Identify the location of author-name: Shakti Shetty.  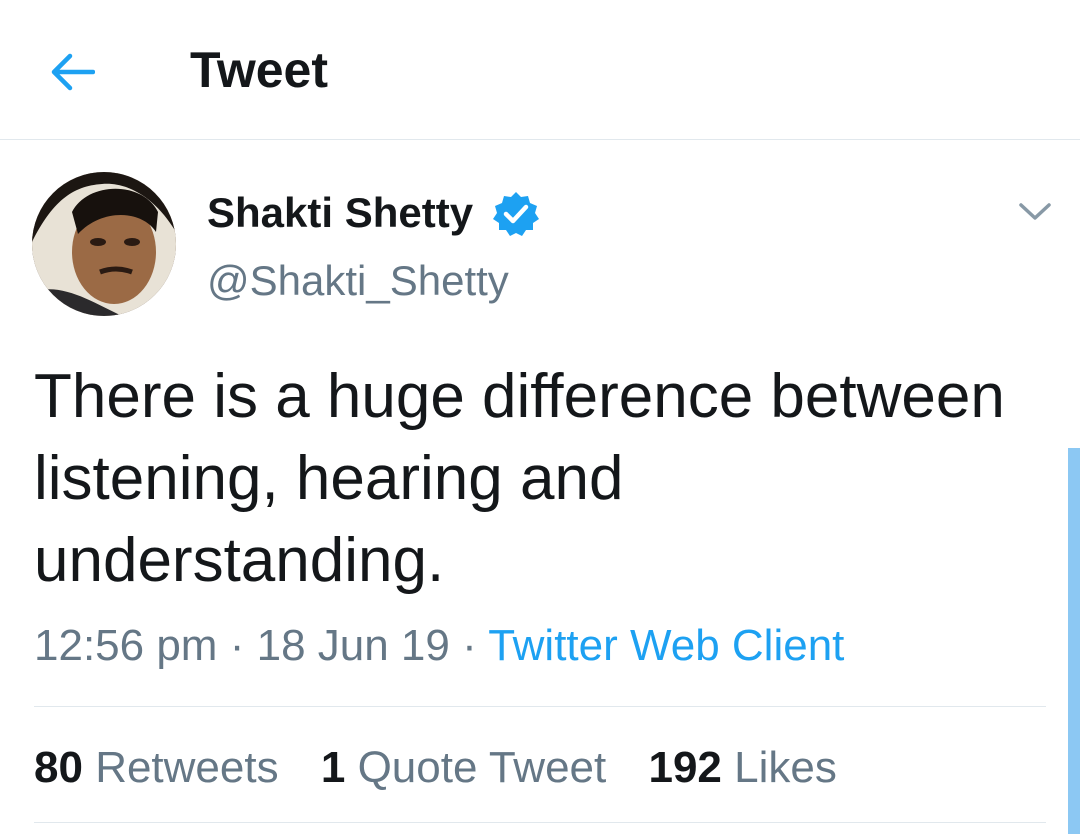
(340, 213).